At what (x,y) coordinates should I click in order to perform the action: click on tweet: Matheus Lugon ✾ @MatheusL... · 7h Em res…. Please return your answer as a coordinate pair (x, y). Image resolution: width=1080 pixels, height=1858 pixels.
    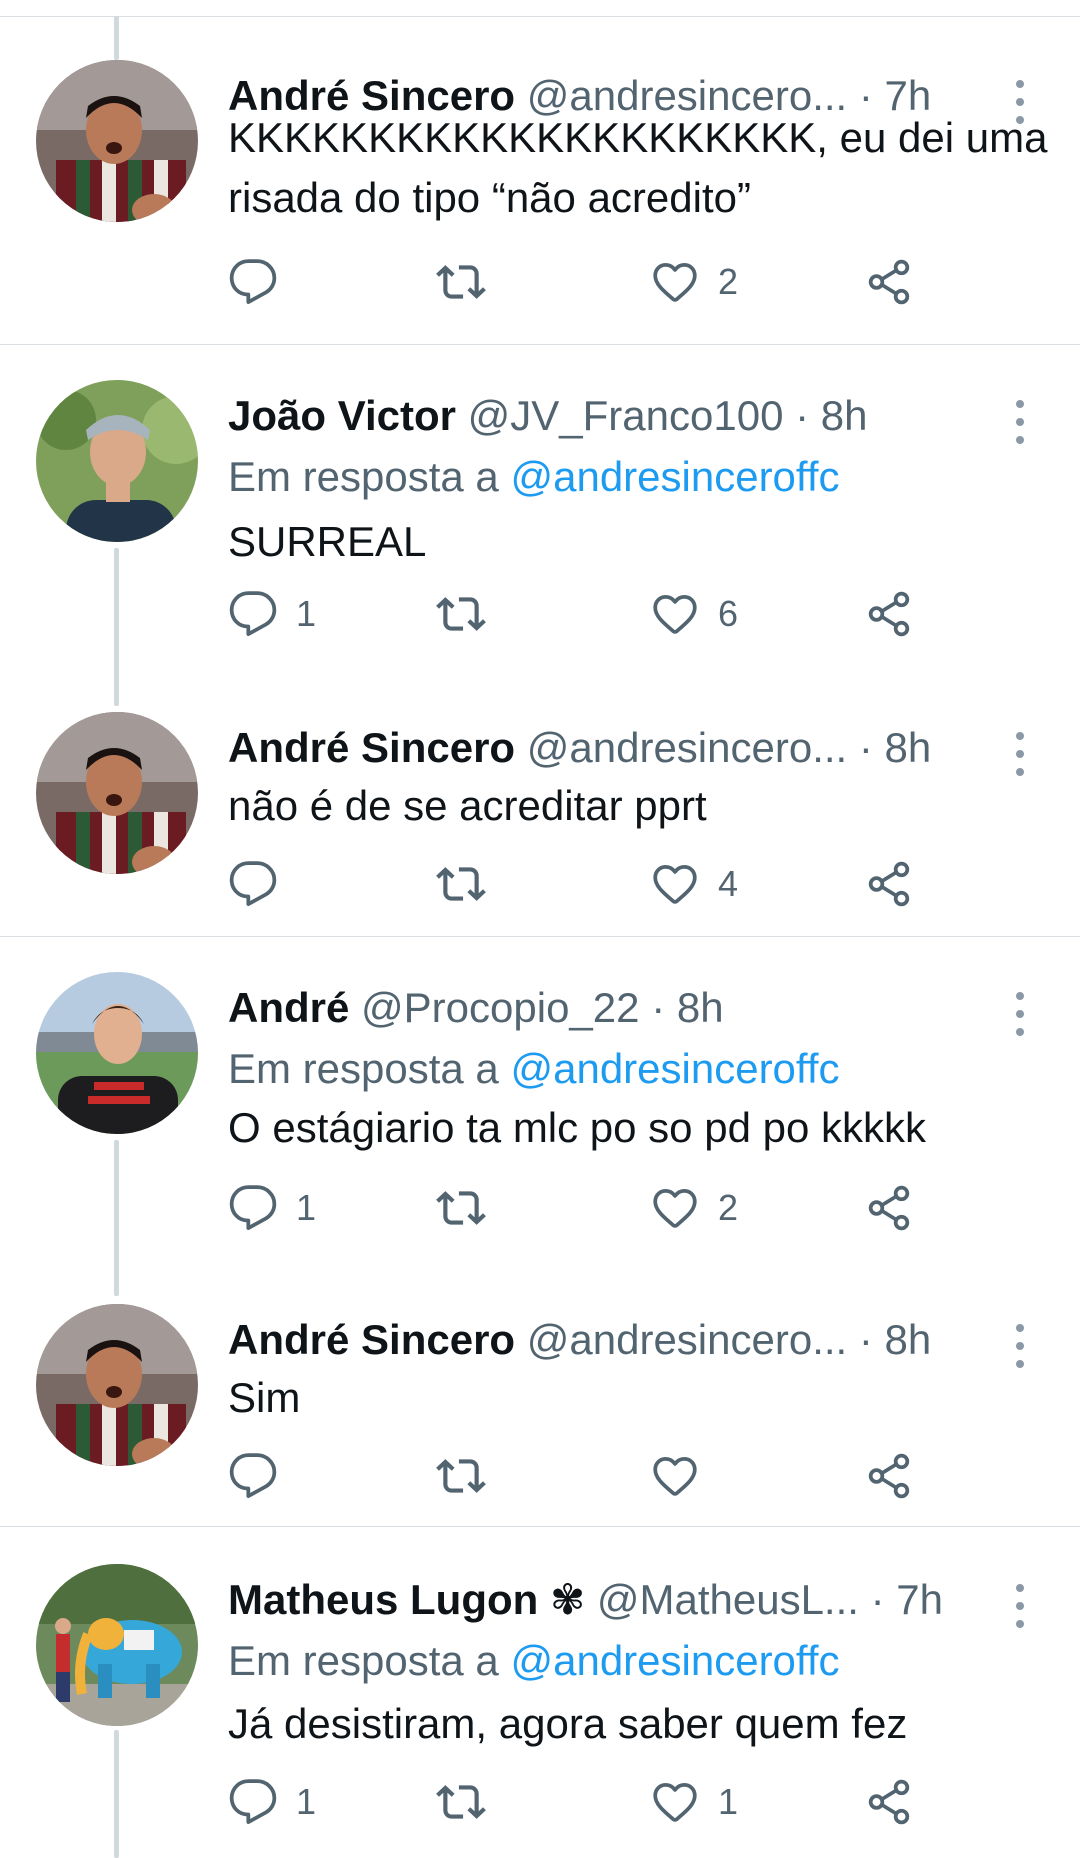
    Looking at the image, I should click on (540, 1564).